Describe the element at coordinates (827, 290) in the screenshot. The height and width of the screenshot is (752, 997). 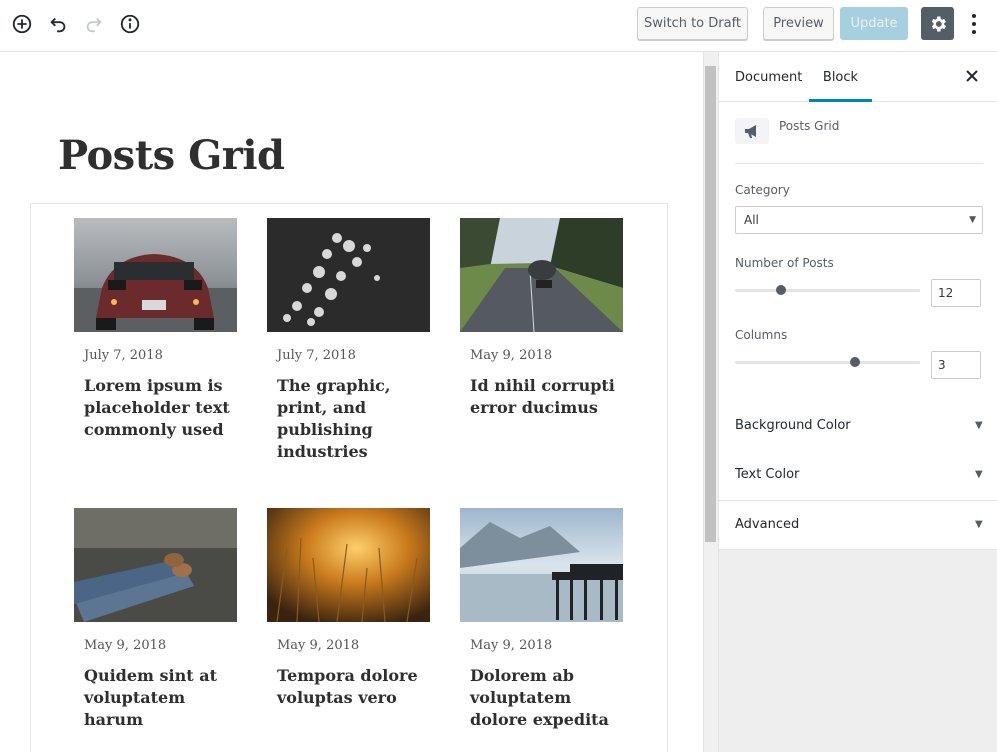
I see `number-of-posts-slider` at that location.